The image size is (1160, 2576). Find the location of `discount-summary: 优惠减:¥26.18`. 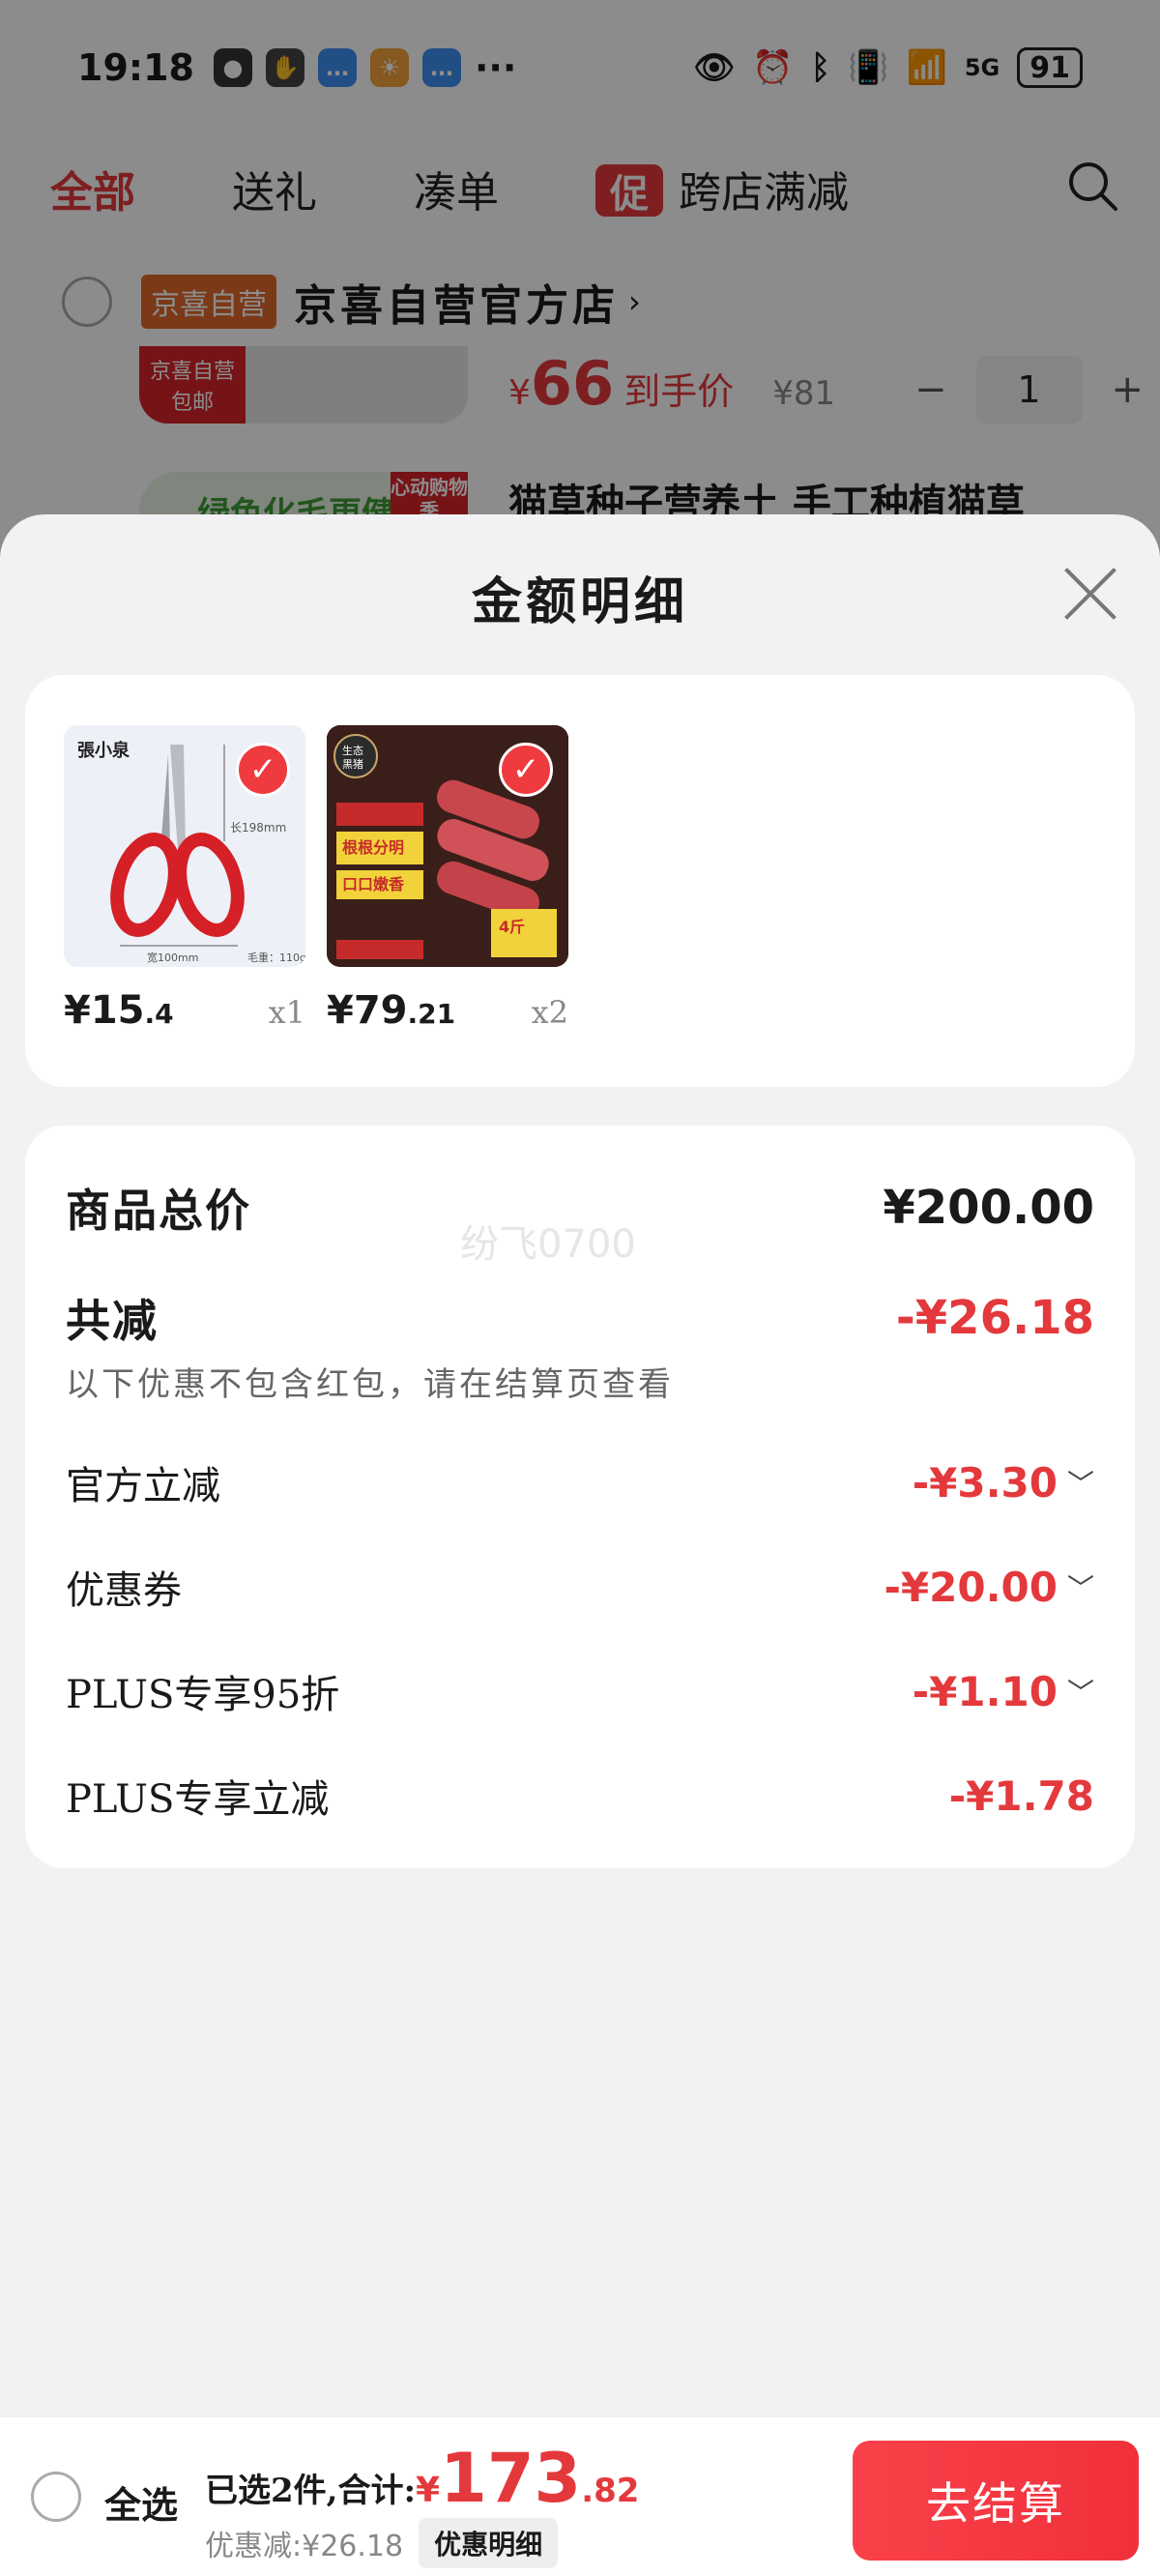

discount-summary: 优惠减:¥26.18 is located at coordinates (304, 2546).